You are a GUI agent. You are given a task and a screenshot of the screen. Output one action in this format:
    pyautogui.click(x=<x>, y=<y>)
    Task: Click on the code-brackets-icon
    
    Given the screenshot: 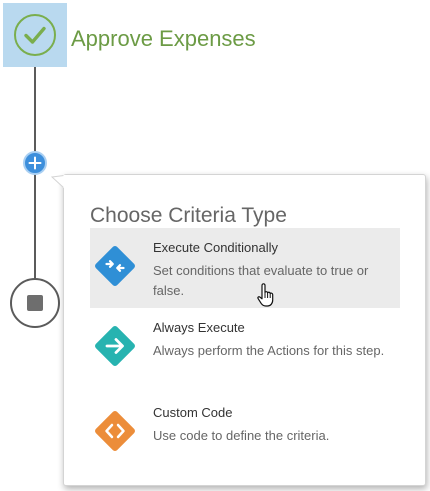 What is the action you would take?
    pyautogui.click(x=115, y=431)
    